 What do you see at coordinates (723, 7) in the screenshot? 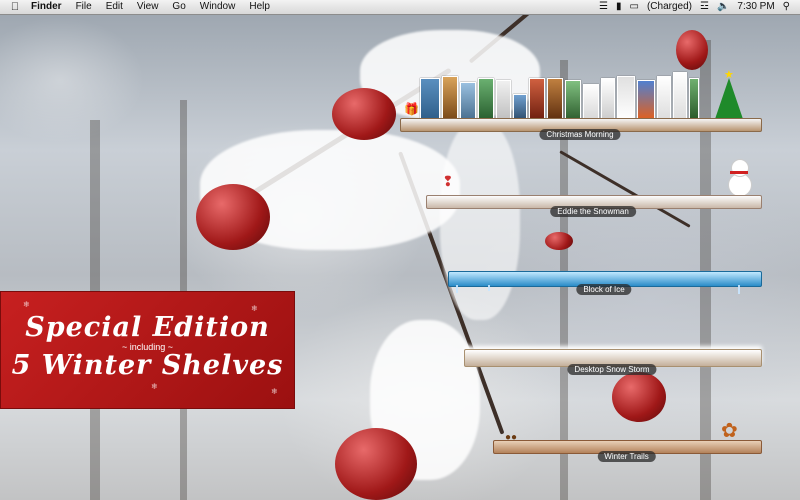
I see `volume-icon: 🔈` at bounding box center [723, 7].